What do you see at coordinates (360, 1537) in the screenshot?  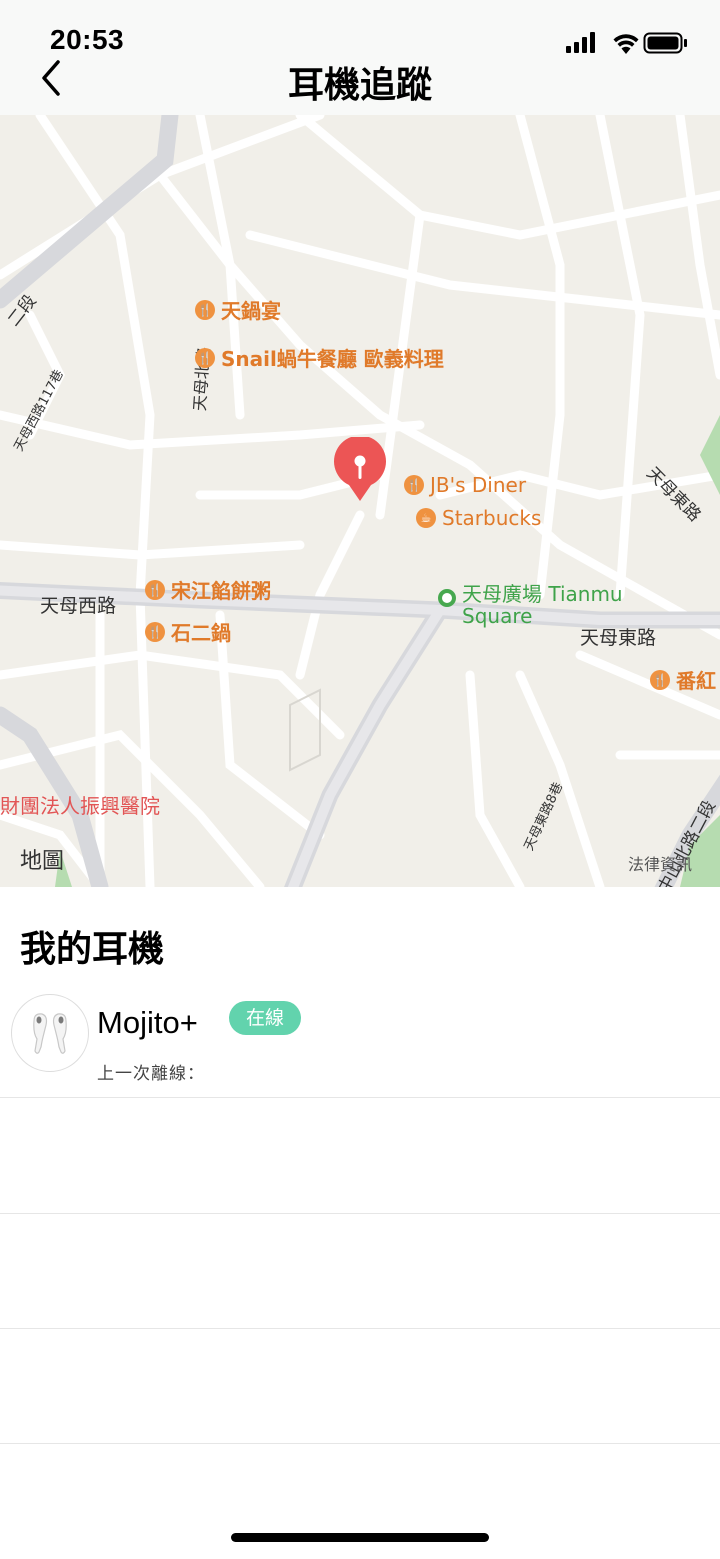 I see `home-indicator` at bounding box center [360, 1537].